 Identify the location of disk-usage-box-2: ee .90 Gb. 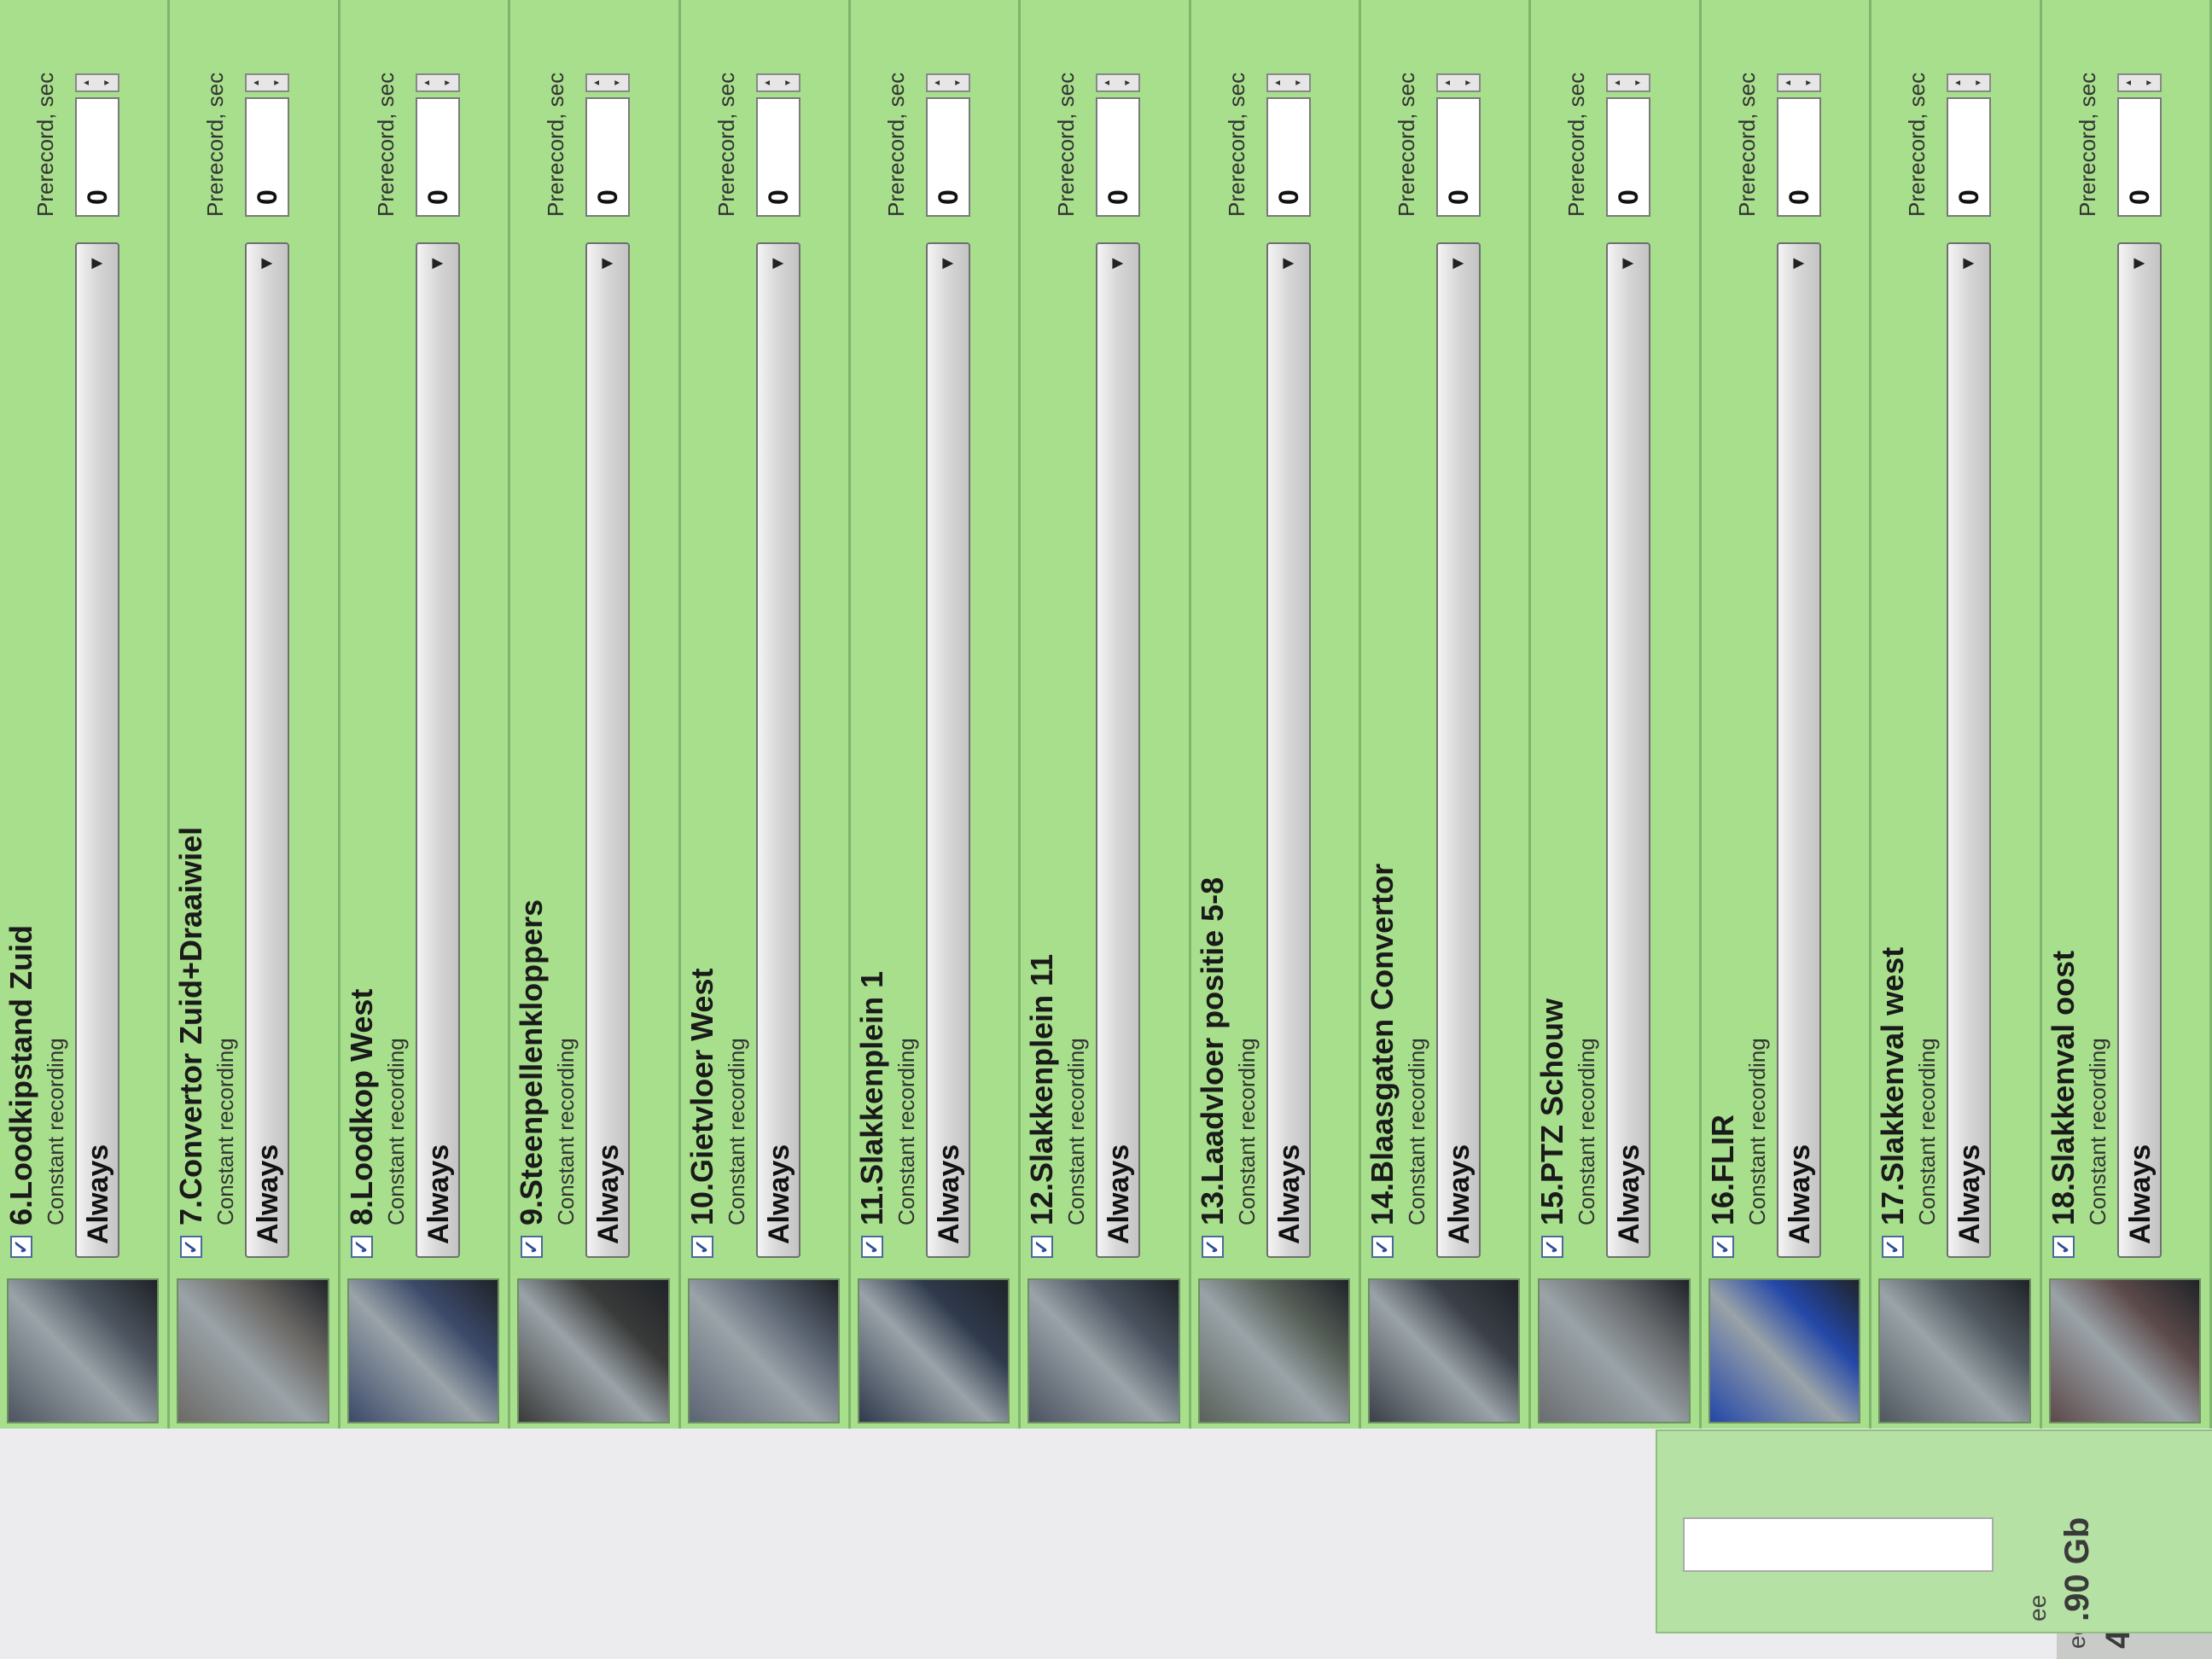
(1934, 1531).